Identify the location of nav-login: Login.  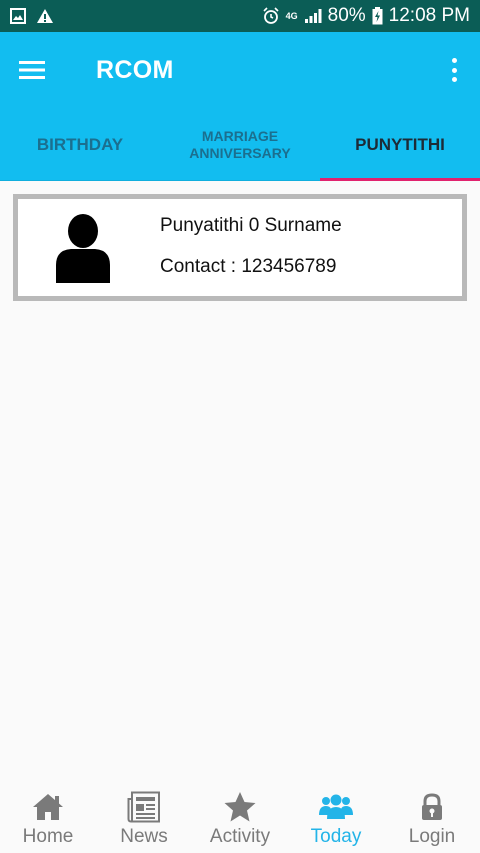
(432, 816).